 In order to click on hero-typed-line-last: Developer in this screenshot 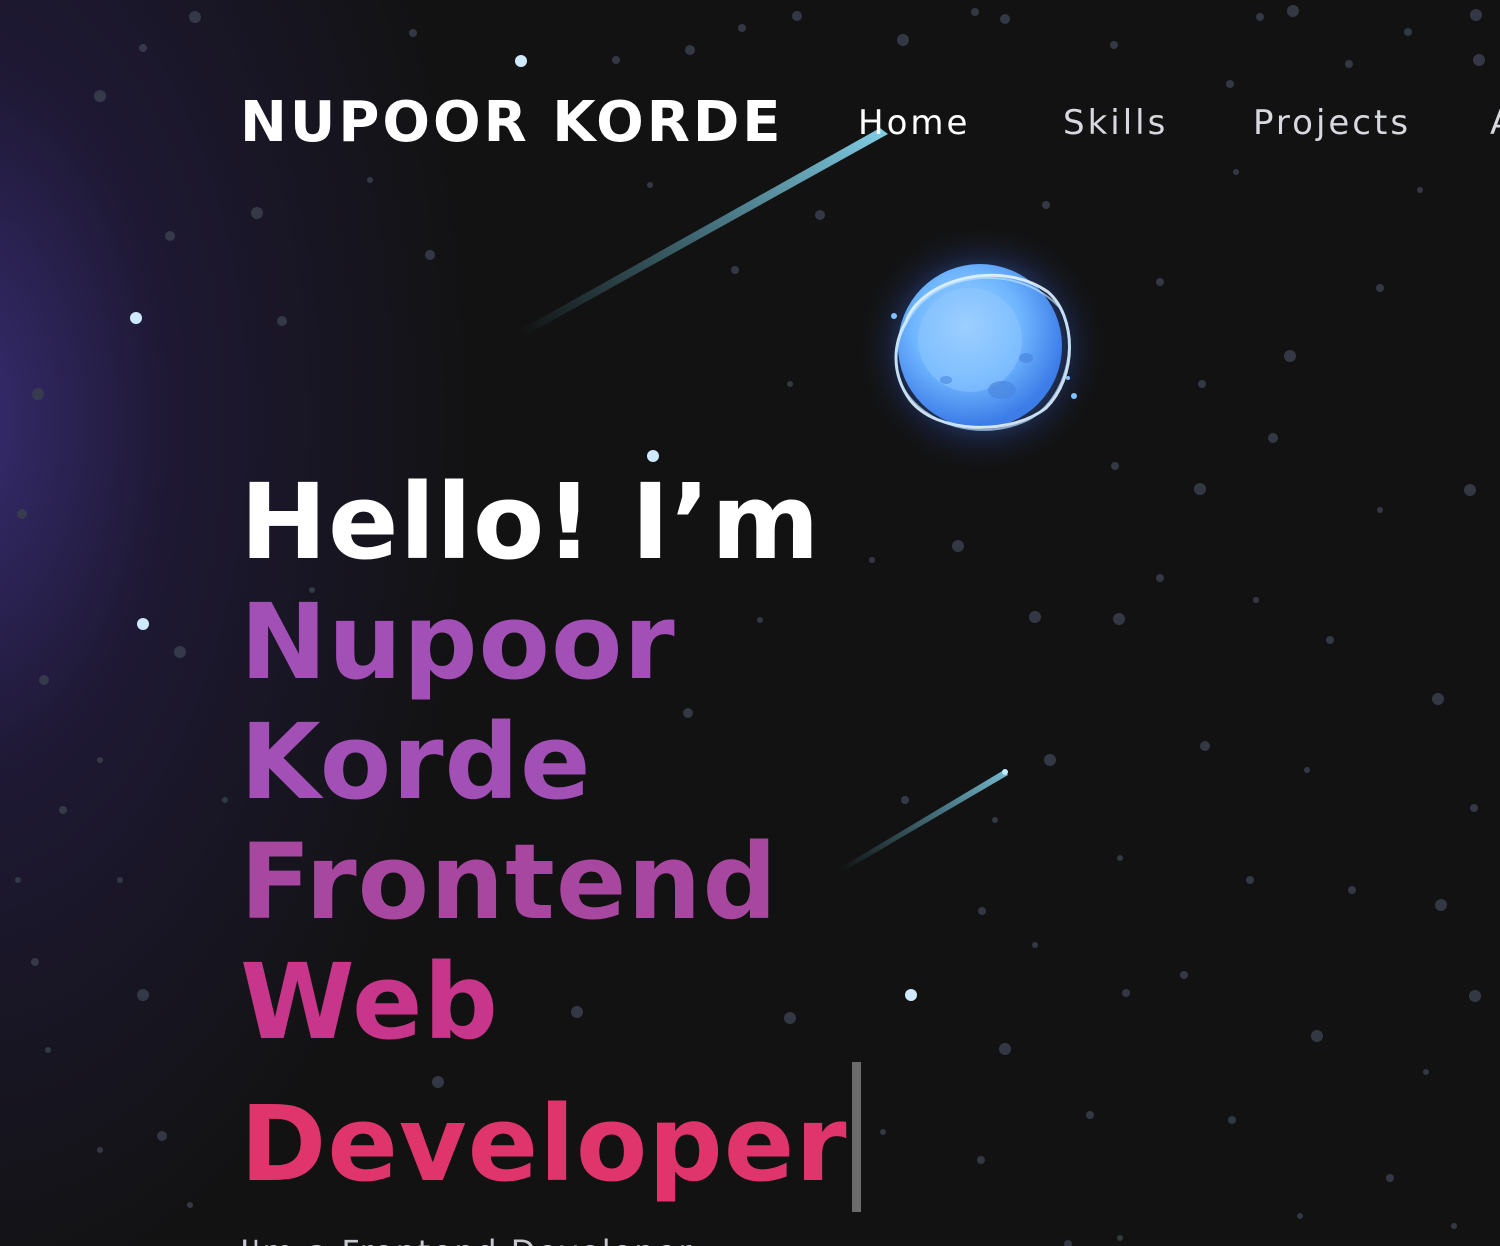, I will do `click(690, 1137)`.